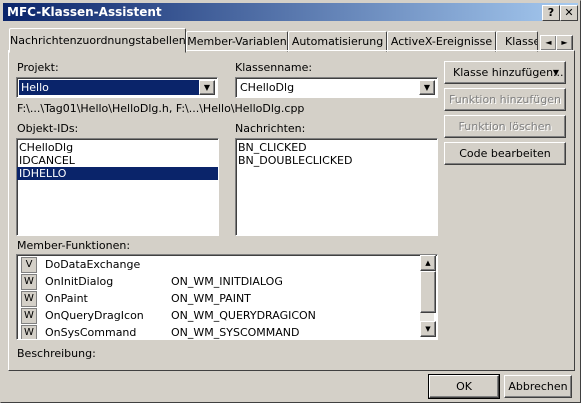 The width and height of the screenshot is (581, 403). What do you see at coordinates (336, 87) in the screenshot?
I see `klassenname-combo: CHelloDlg ▼` at bounding box center [336, 87].